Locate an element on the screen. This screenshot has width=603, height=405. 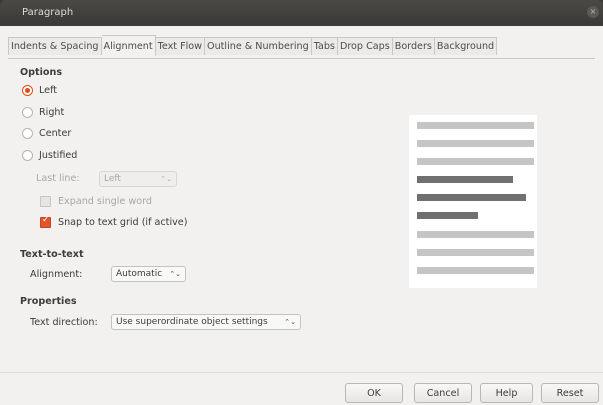
radio-left: Left is located at coordinates (39, 90).